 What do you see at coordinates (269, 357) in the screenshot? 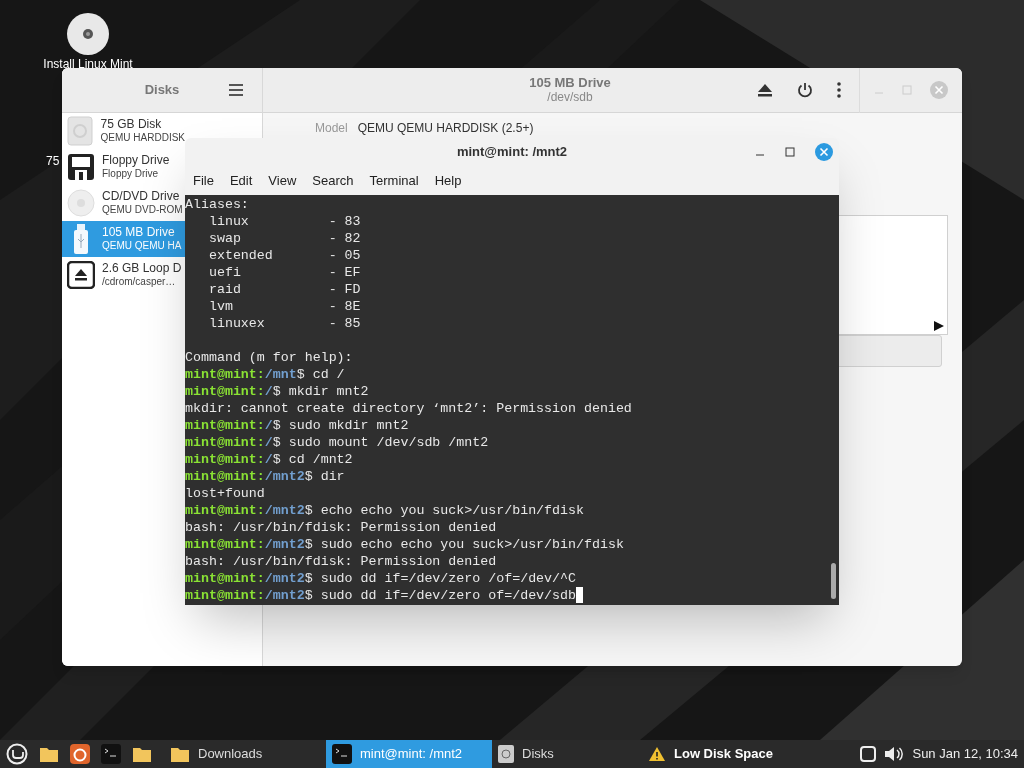
I see `terminal-output-line: Command (m for help):` at bounding box center [269, 357].